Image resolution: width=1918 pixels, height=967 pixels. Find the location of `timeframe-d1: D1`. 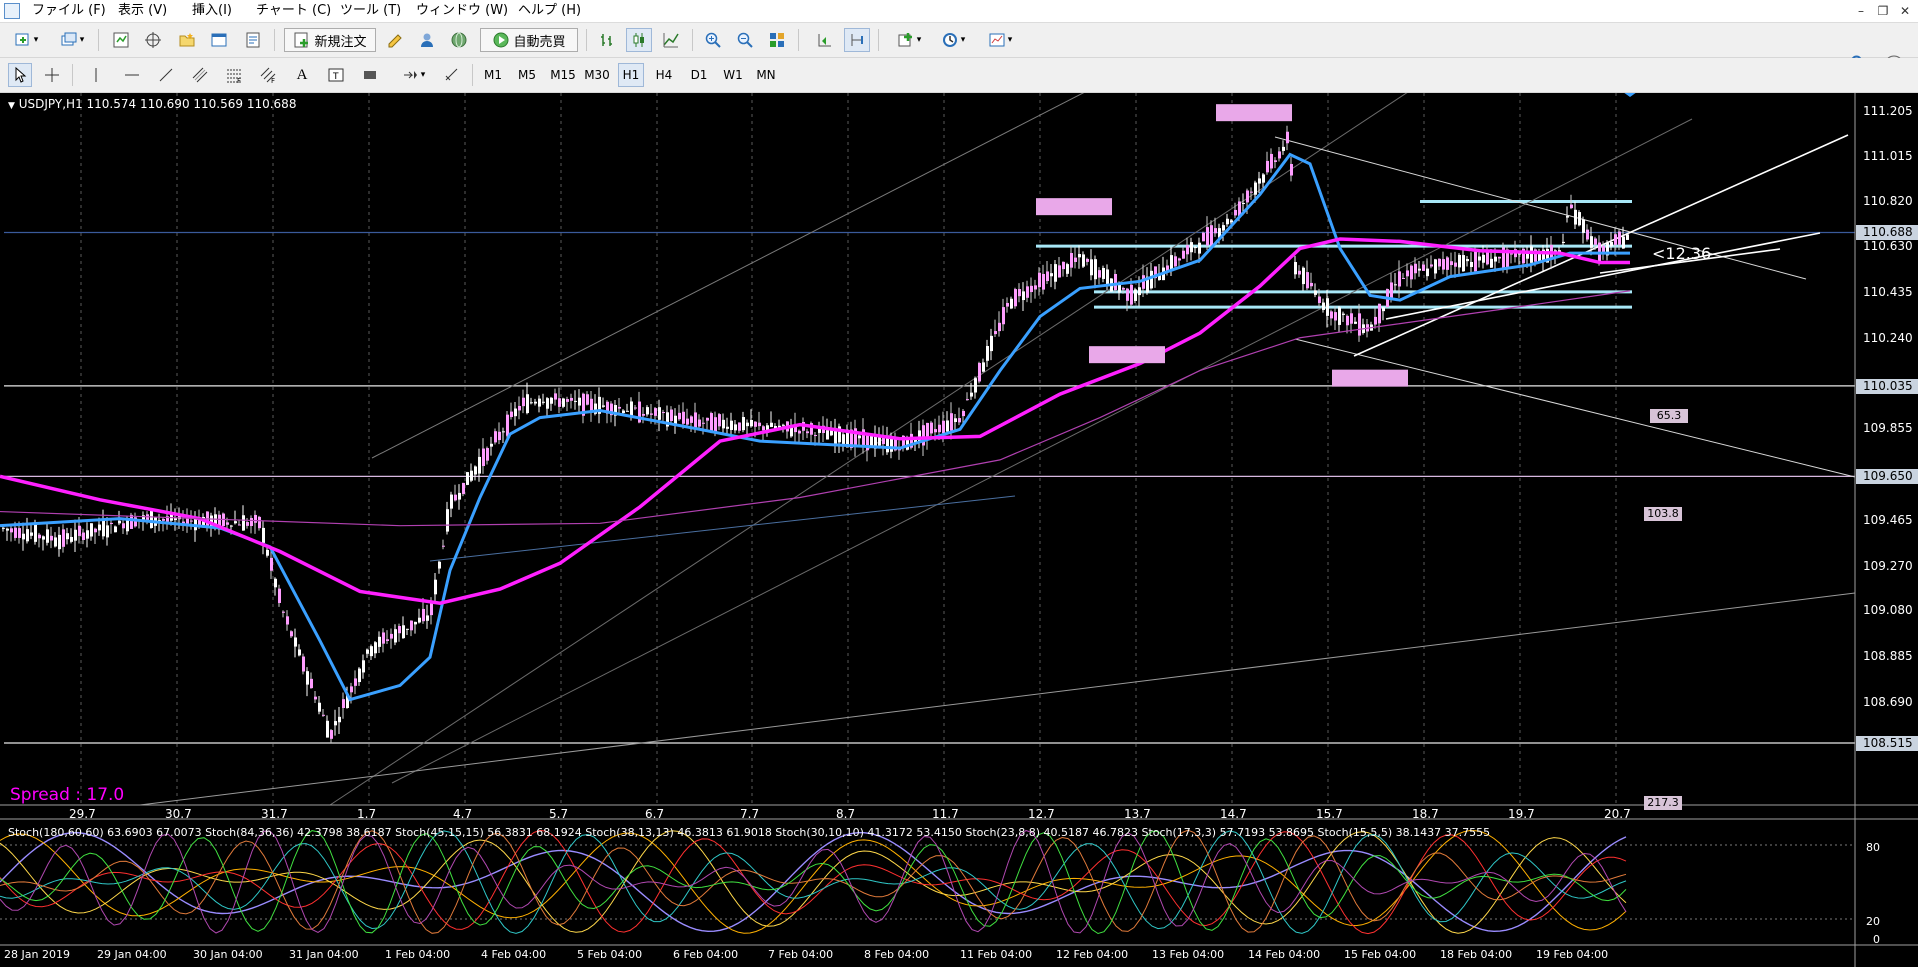

timeframe-d1: D1 is located at coordinates (699, 75).